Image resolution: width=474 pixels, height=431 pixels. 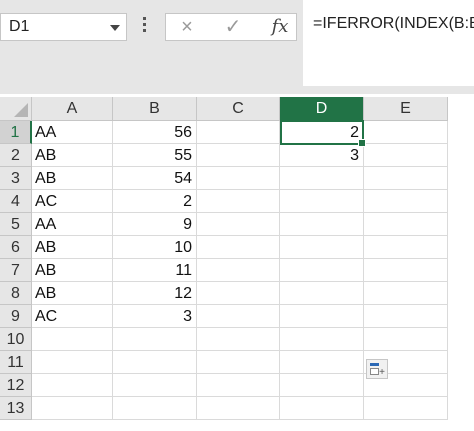 I want to click on enter-icon: ✓, so click(x=233, y=27).